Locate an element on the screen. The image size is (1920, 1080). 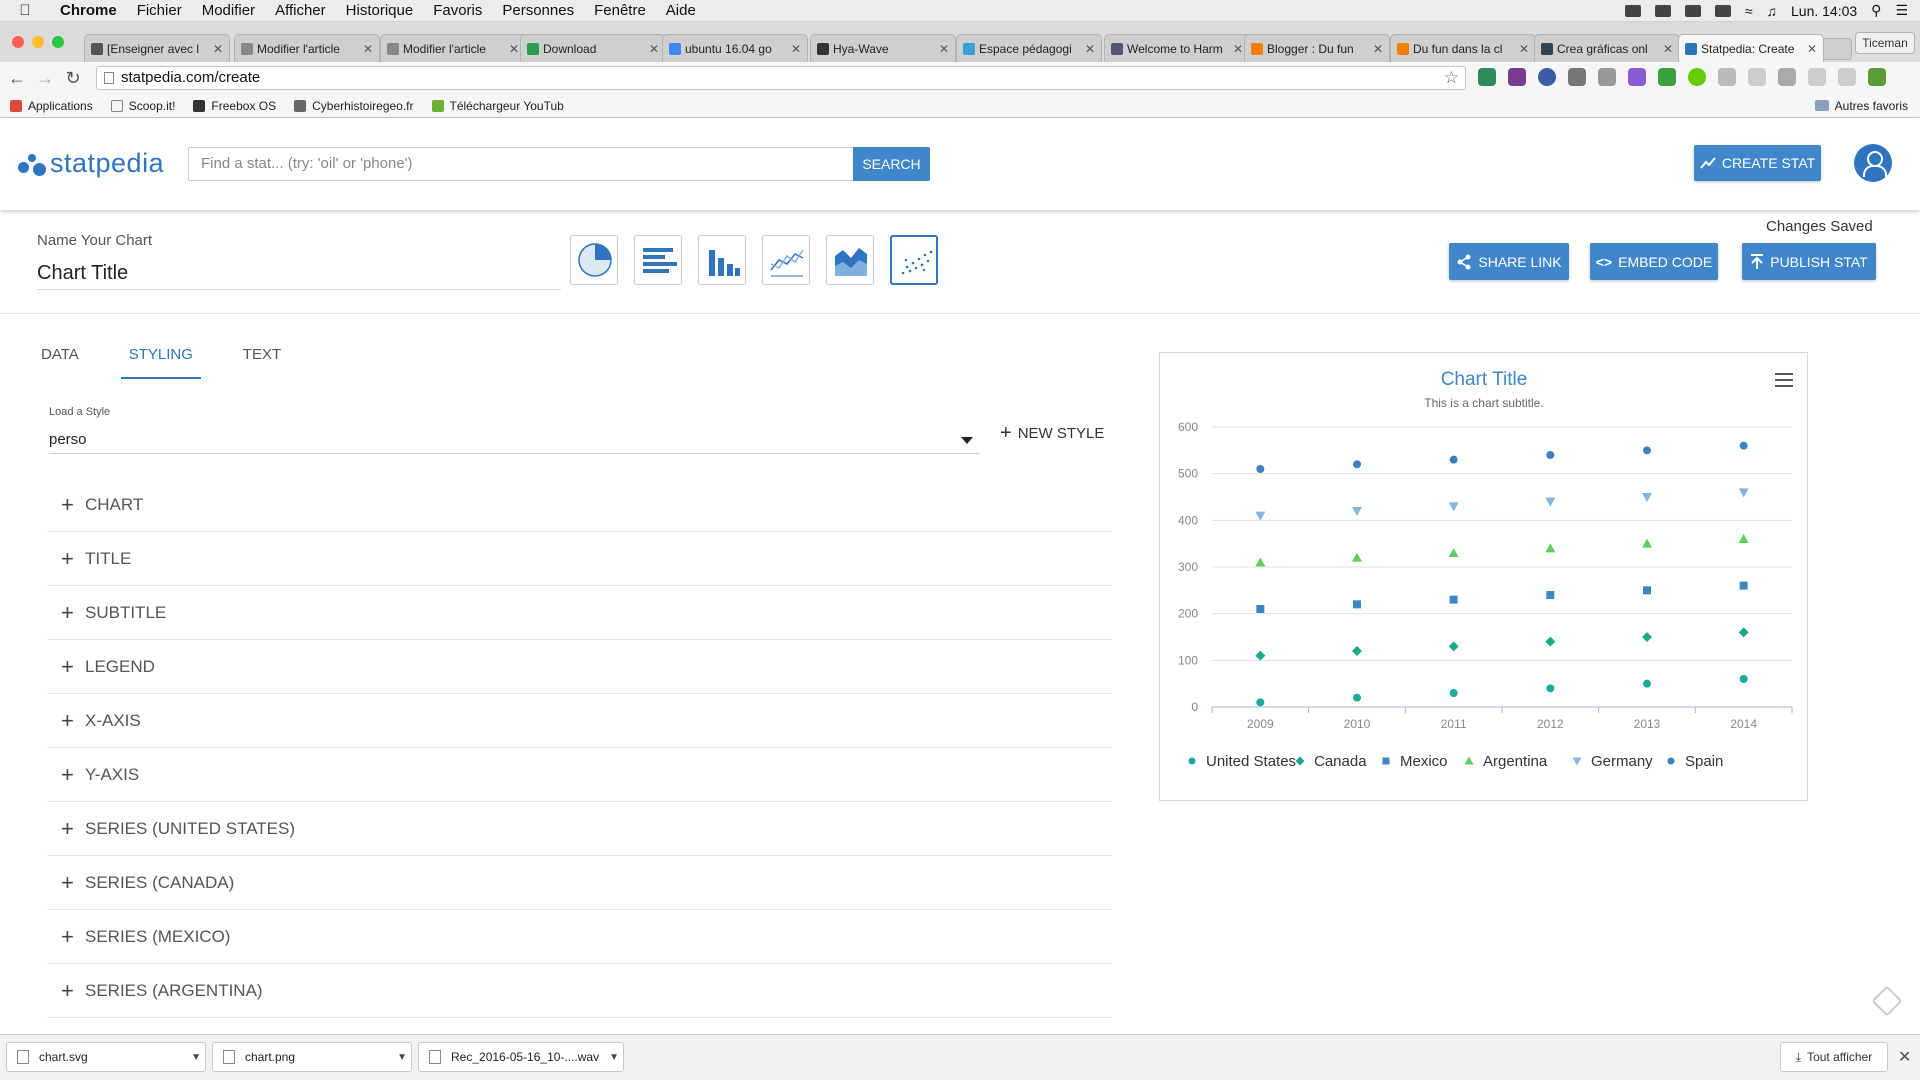
create-stat-button: CREATE STAT is located at coordinates (1757, 163).